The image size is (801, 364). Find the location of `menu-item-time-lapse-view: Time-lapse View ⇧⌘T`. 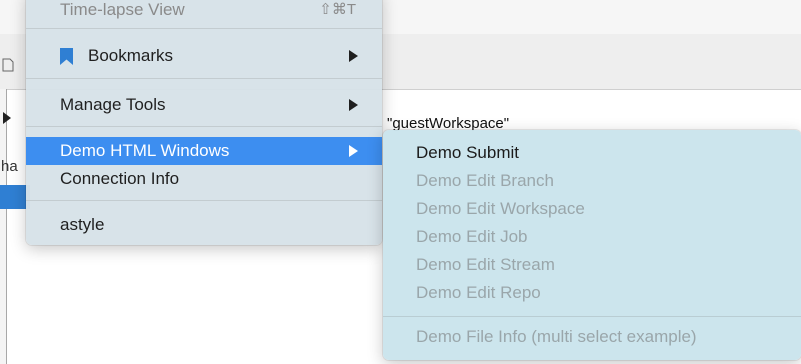

menu-item-time-lapse-view: Time-lapse View ⇧⌘T is located at coordinates (204, 12).